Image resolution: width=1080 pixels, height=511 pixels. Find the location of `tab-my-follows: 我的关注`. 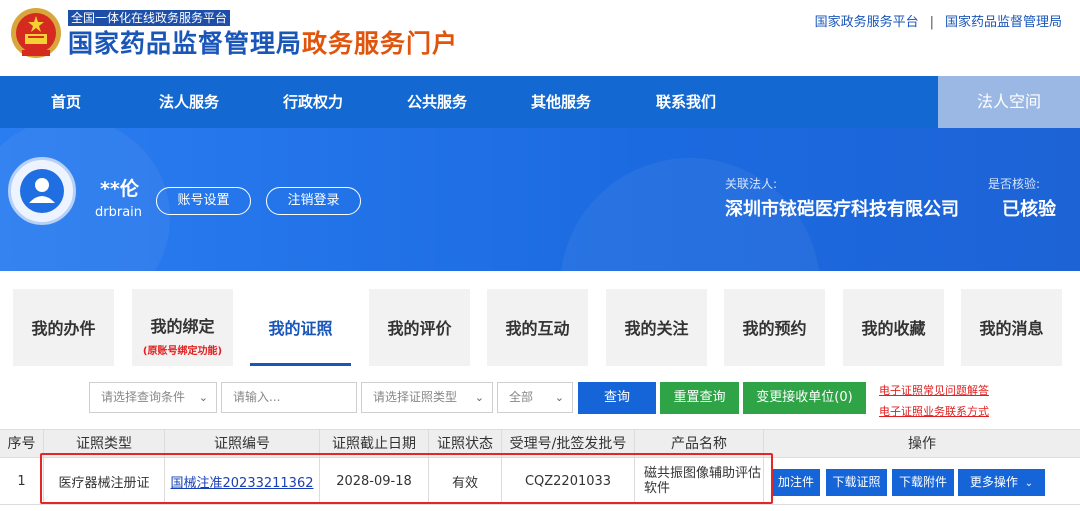

tab-my-follows: 我的关注 is located at coordinates (656, 327).